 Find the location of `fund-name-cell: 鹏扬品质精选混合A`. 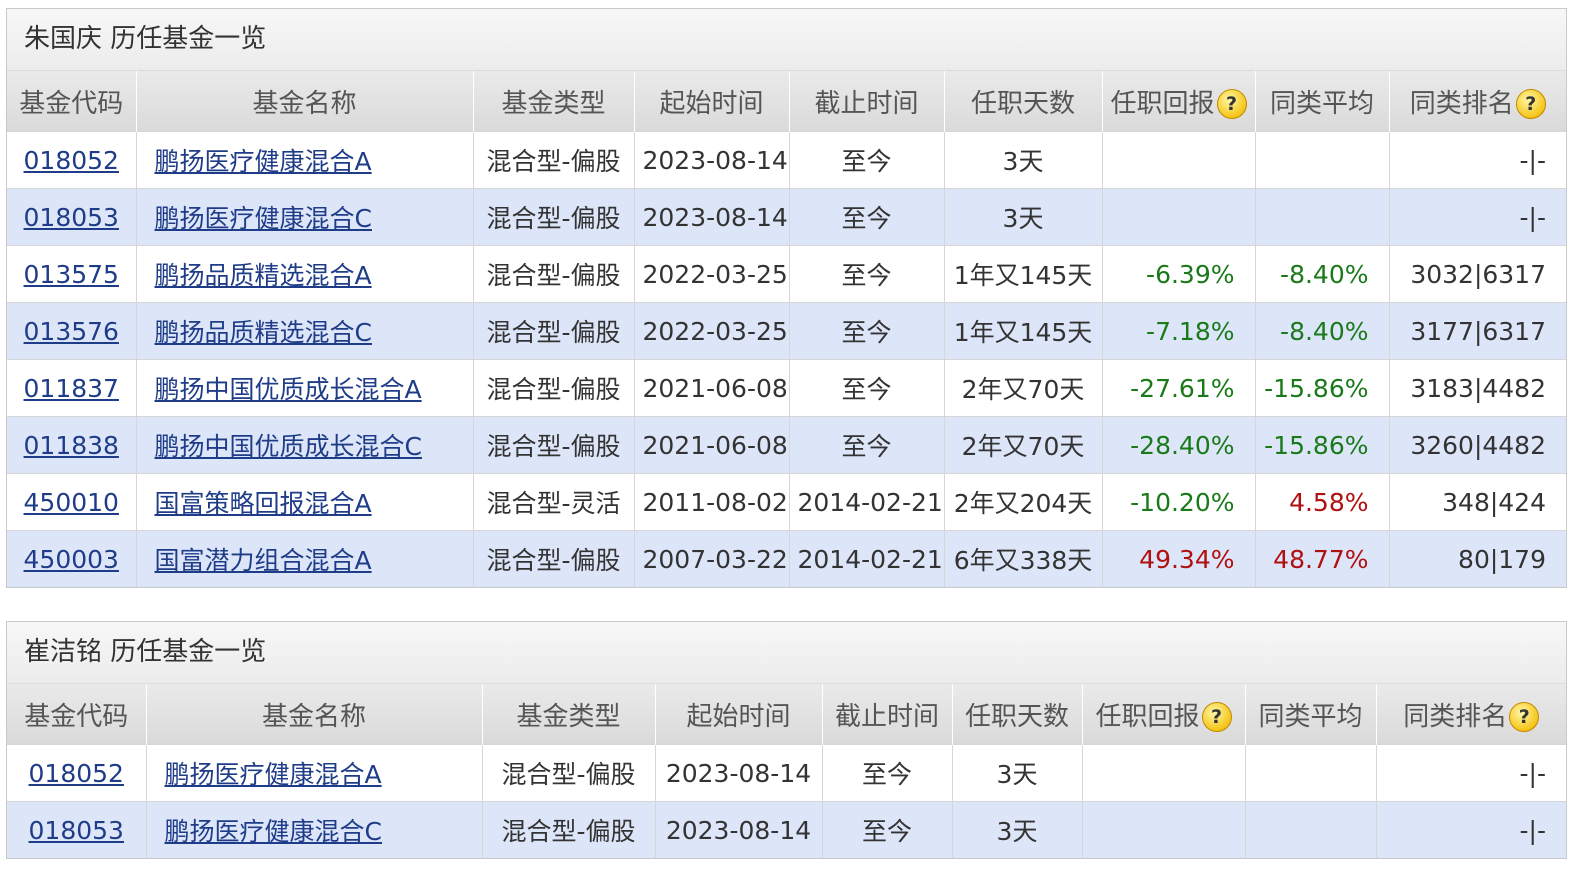

fund-name-cell: 鹏扬品质精选混合A is located at coordinates (305, 274).